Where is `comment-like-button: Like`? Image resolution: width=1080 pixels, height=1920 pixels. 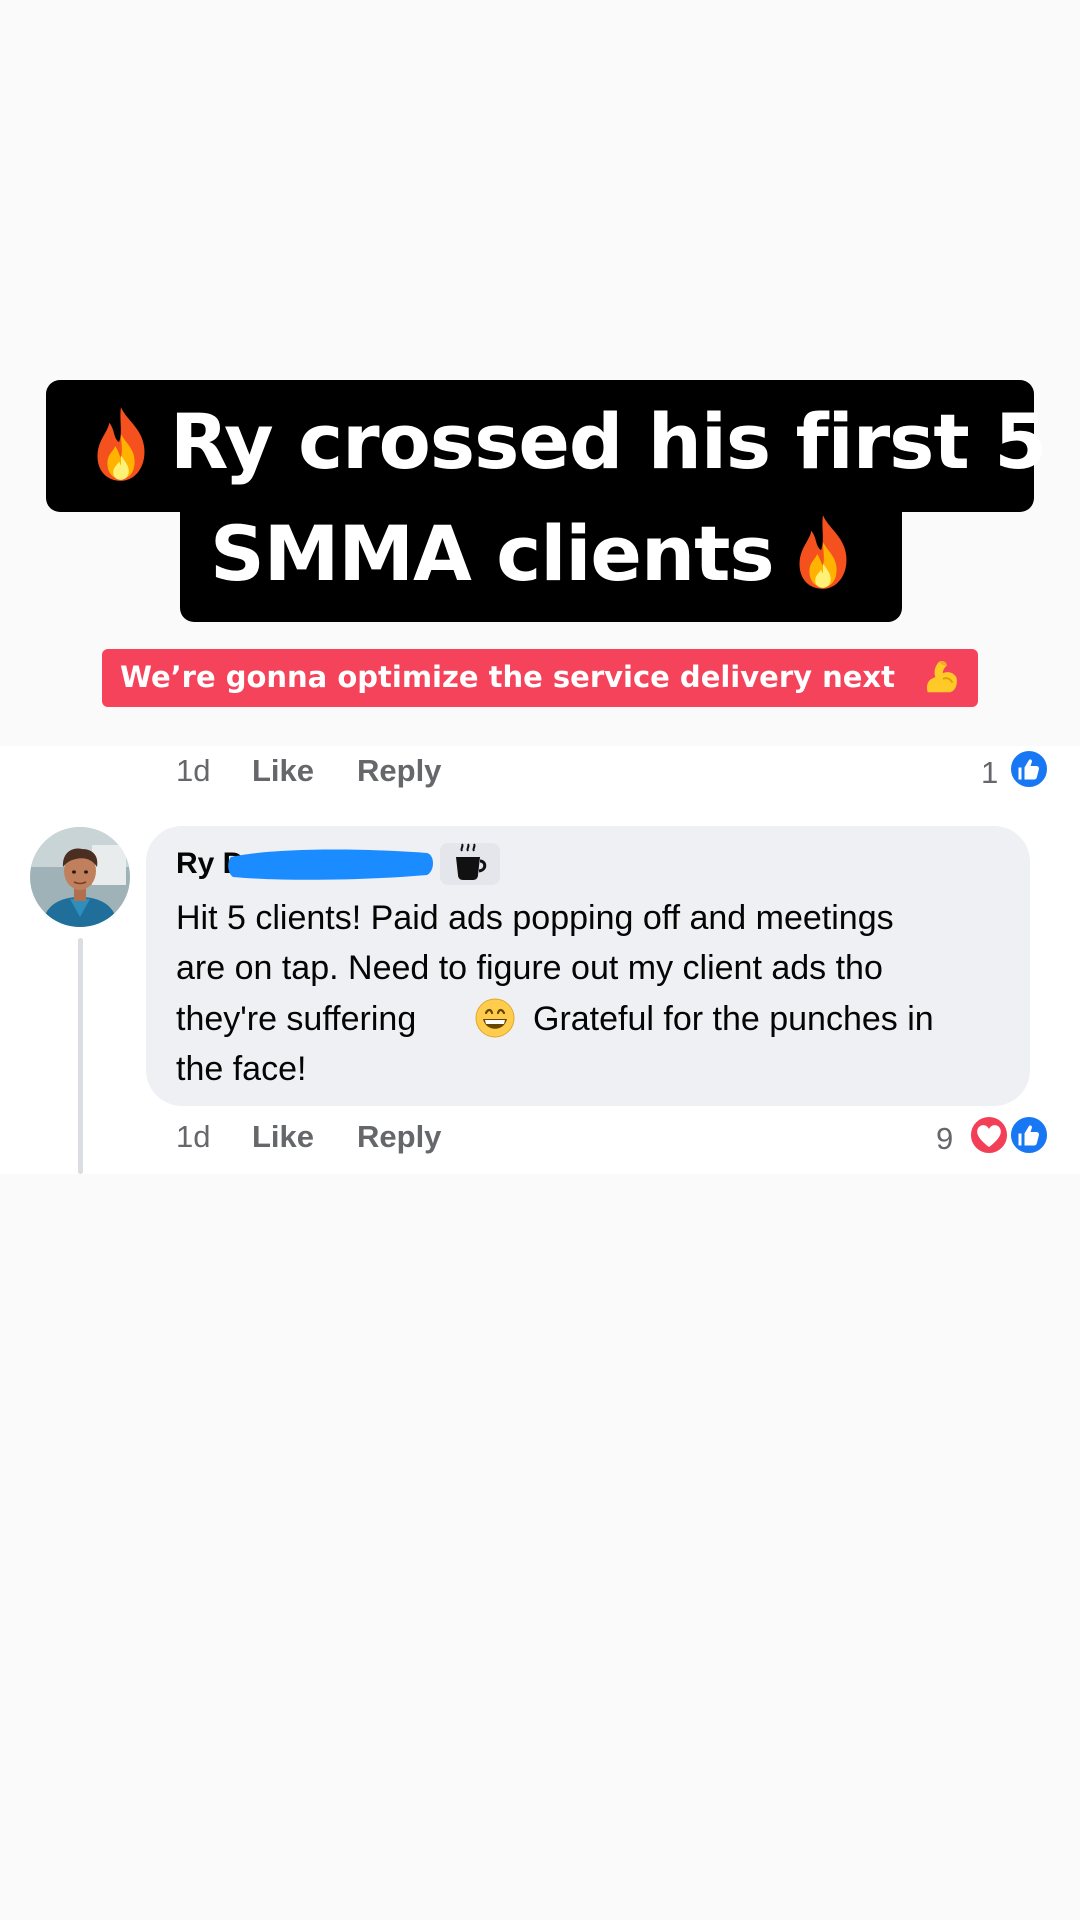 comment-like-button: Like is located at coordinates (283, 1136).